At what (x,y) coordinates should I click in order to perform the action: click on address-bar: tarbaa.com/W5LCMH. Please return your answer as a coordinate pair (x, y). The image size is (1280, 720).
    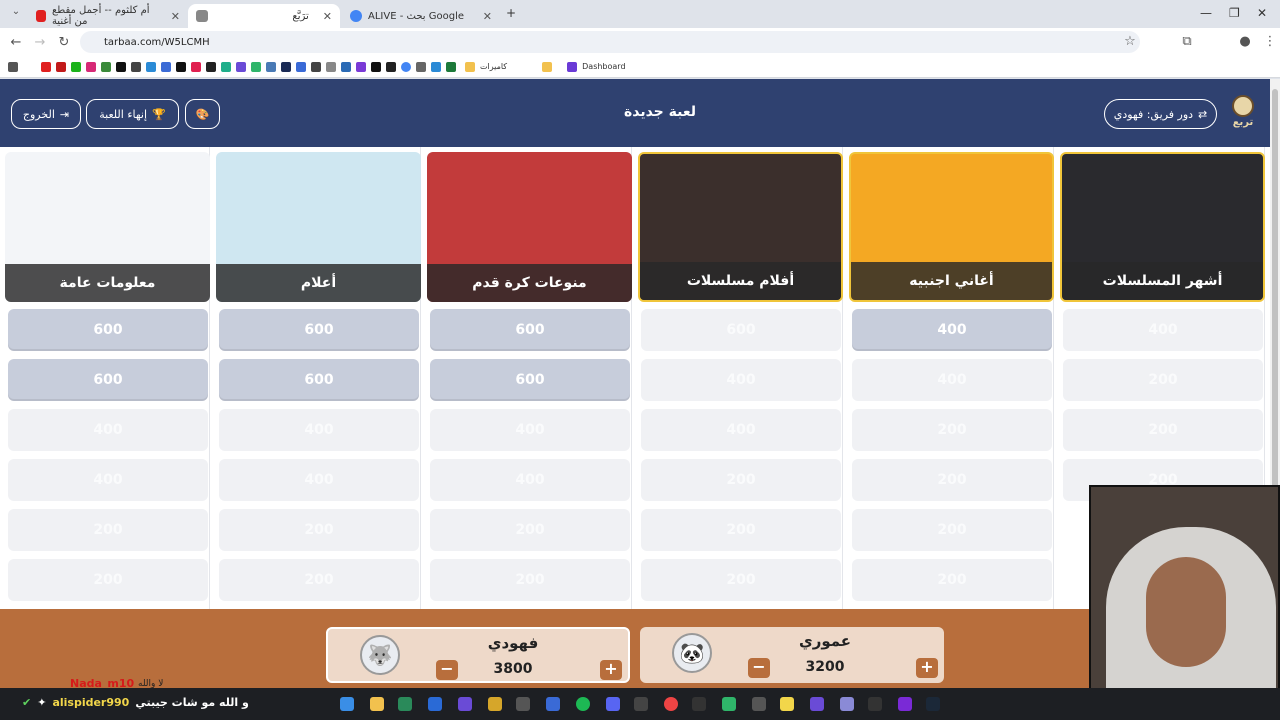
    Looking at the image, I should click on (610, 42).